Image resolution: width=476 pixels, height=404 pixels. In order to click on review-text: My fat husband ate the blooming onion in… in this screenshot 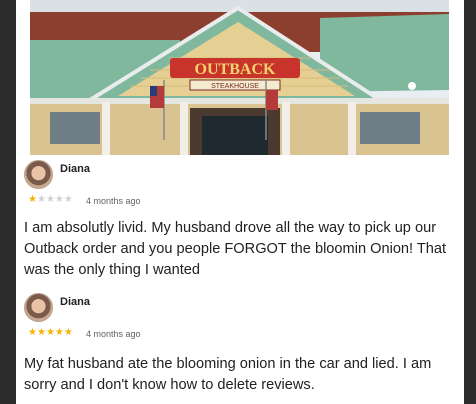, I will do `click(228, 374)`.